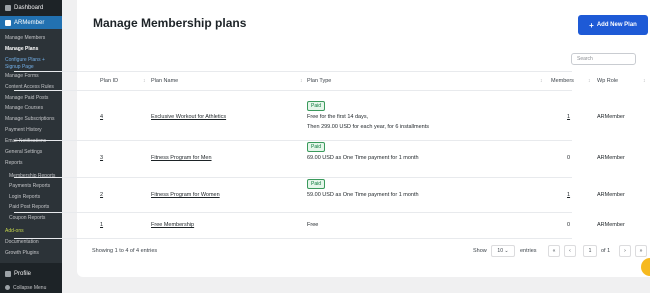  Describe the element at coordinates (31, 108) in the screenshot. I see `sidebar-subitem: Manage Courses` at that location.